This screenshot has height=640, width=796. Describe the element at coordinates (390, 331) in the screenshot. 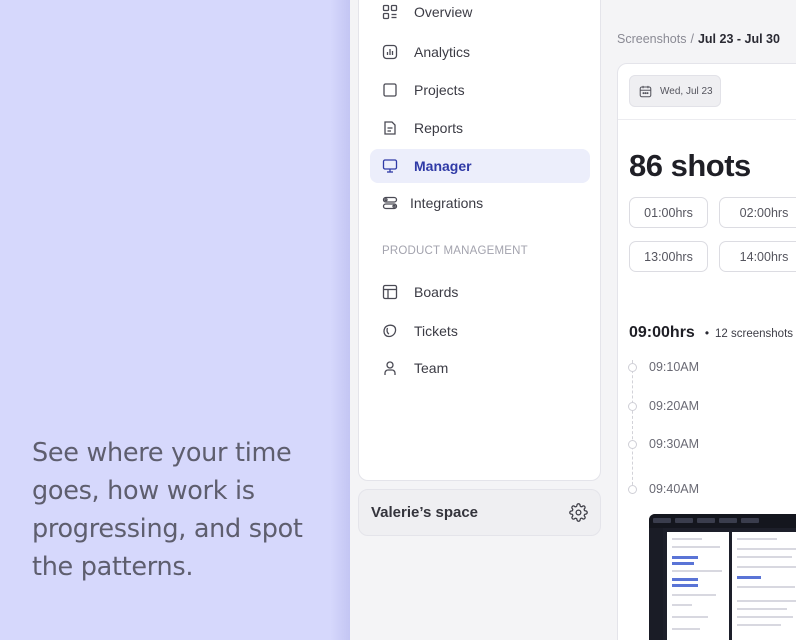

I see `ticket-icon` at that location.